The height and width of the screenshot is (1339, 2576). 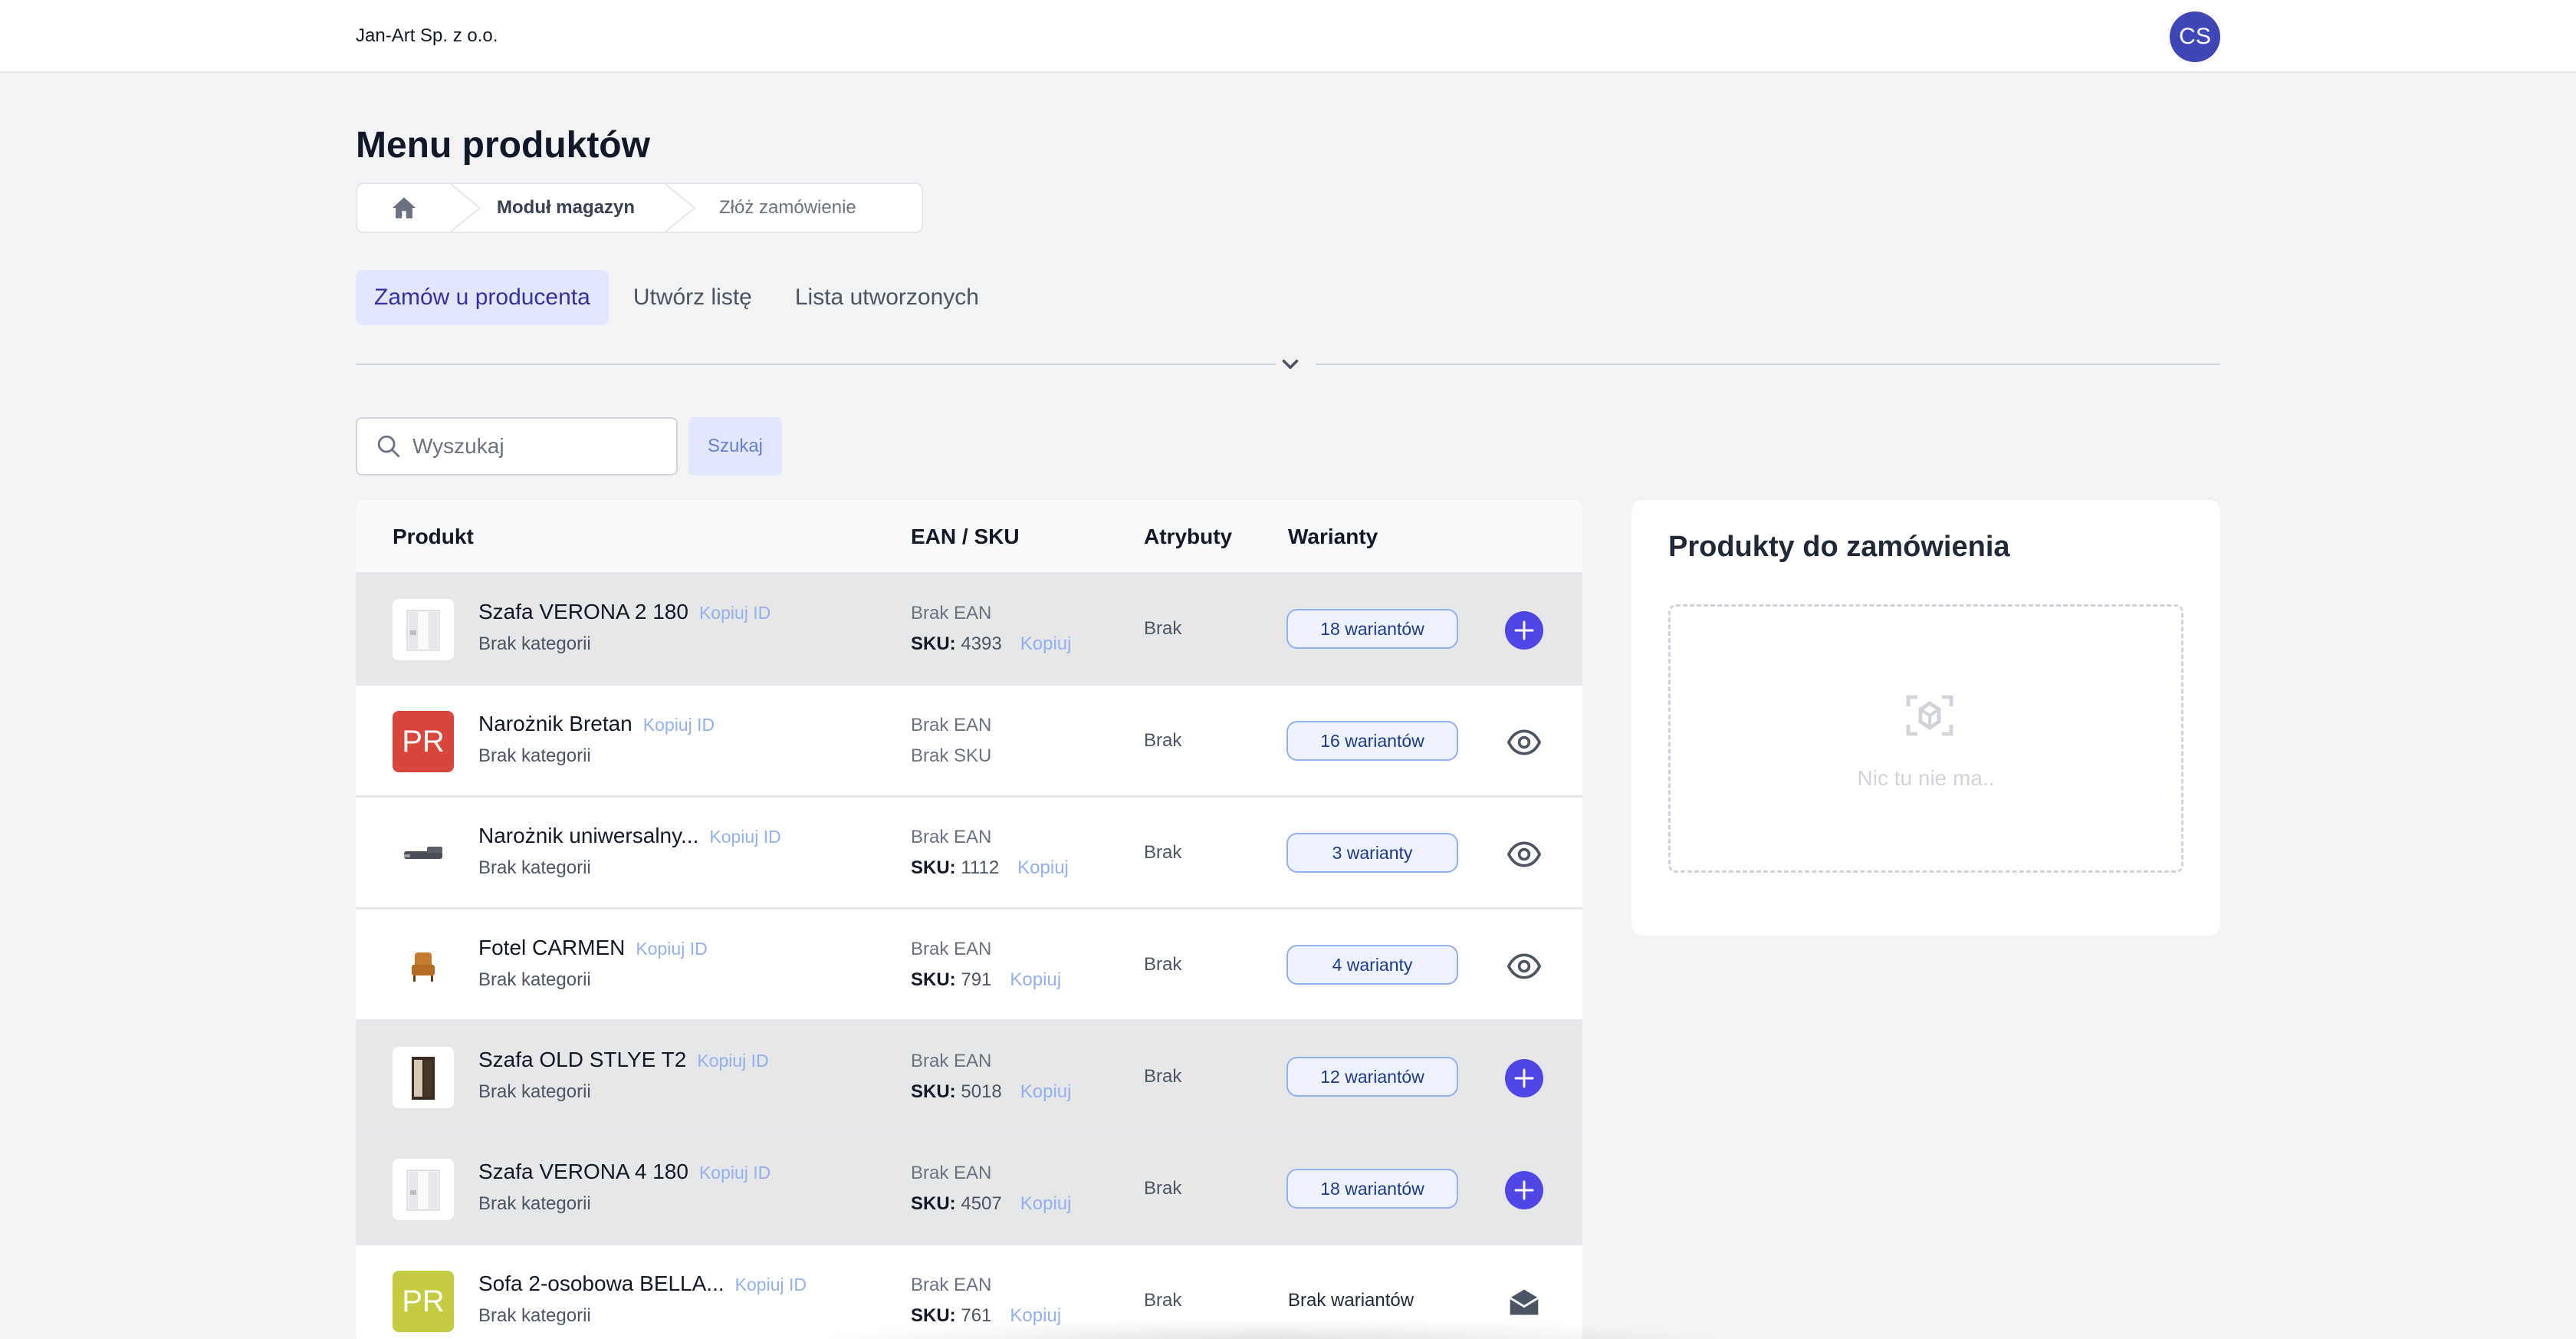 I want to click on scroll-shadow, so click(x=1273, y=1329).